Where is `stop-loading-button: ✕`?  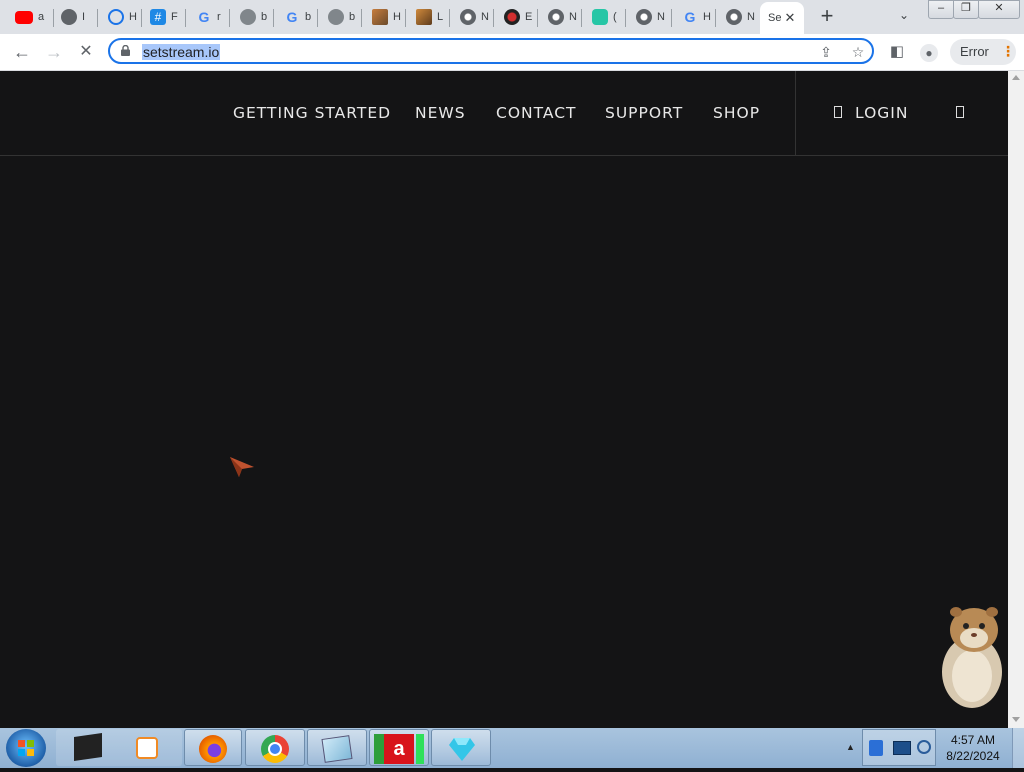
stop-loading-button: ✕ is located at coordinates (86, 52).